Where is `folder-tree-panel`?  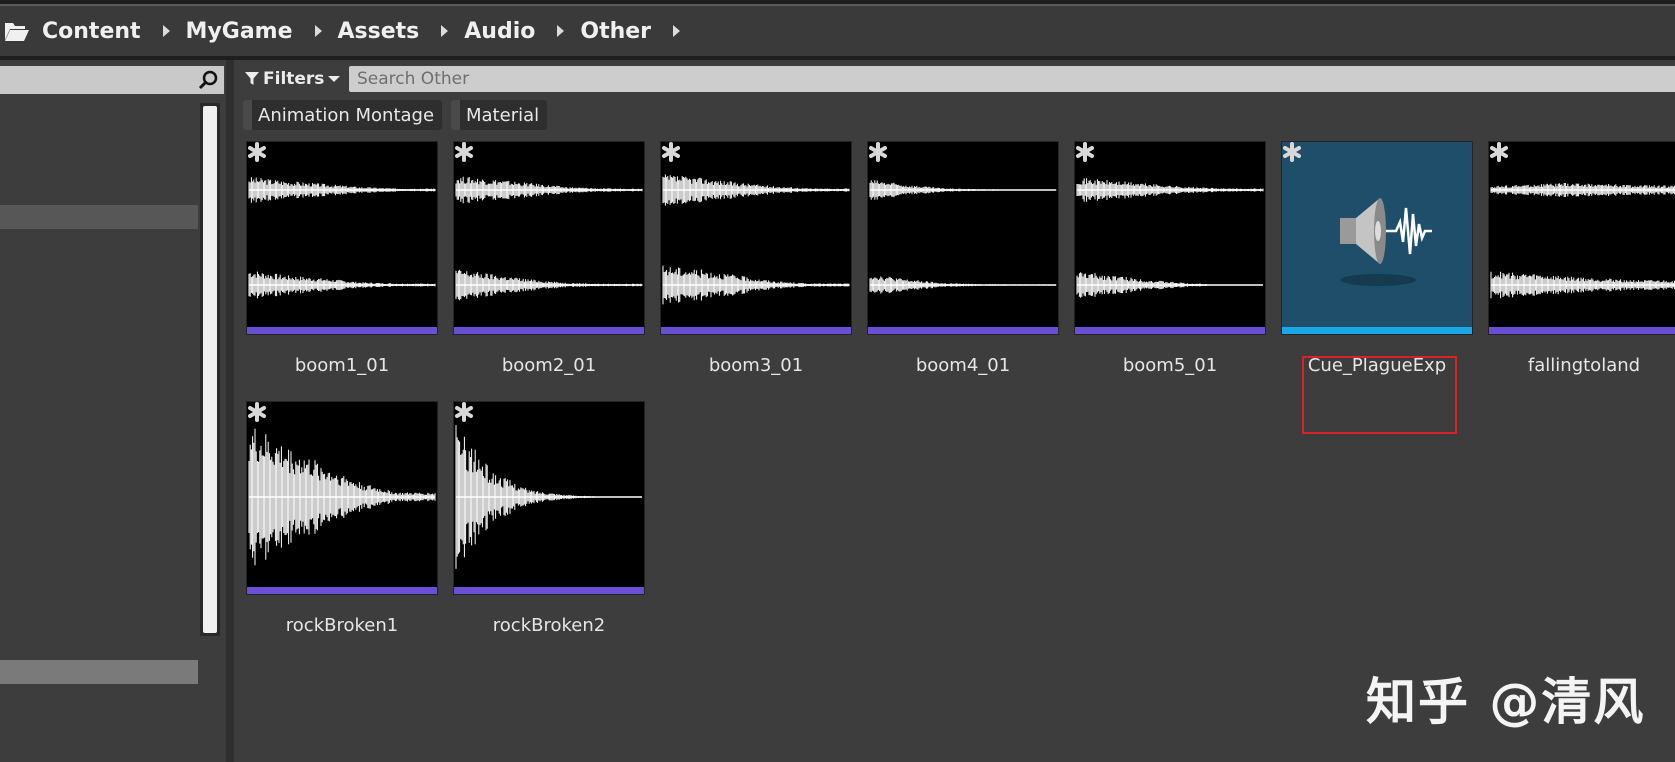
folder-tree-panel is located at coordinates (113, 411).